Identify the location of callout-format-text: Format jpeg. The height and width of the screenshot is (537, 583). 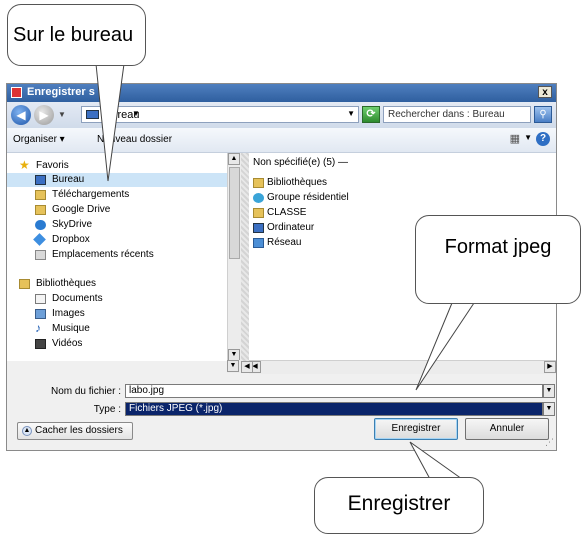
(498, 247).